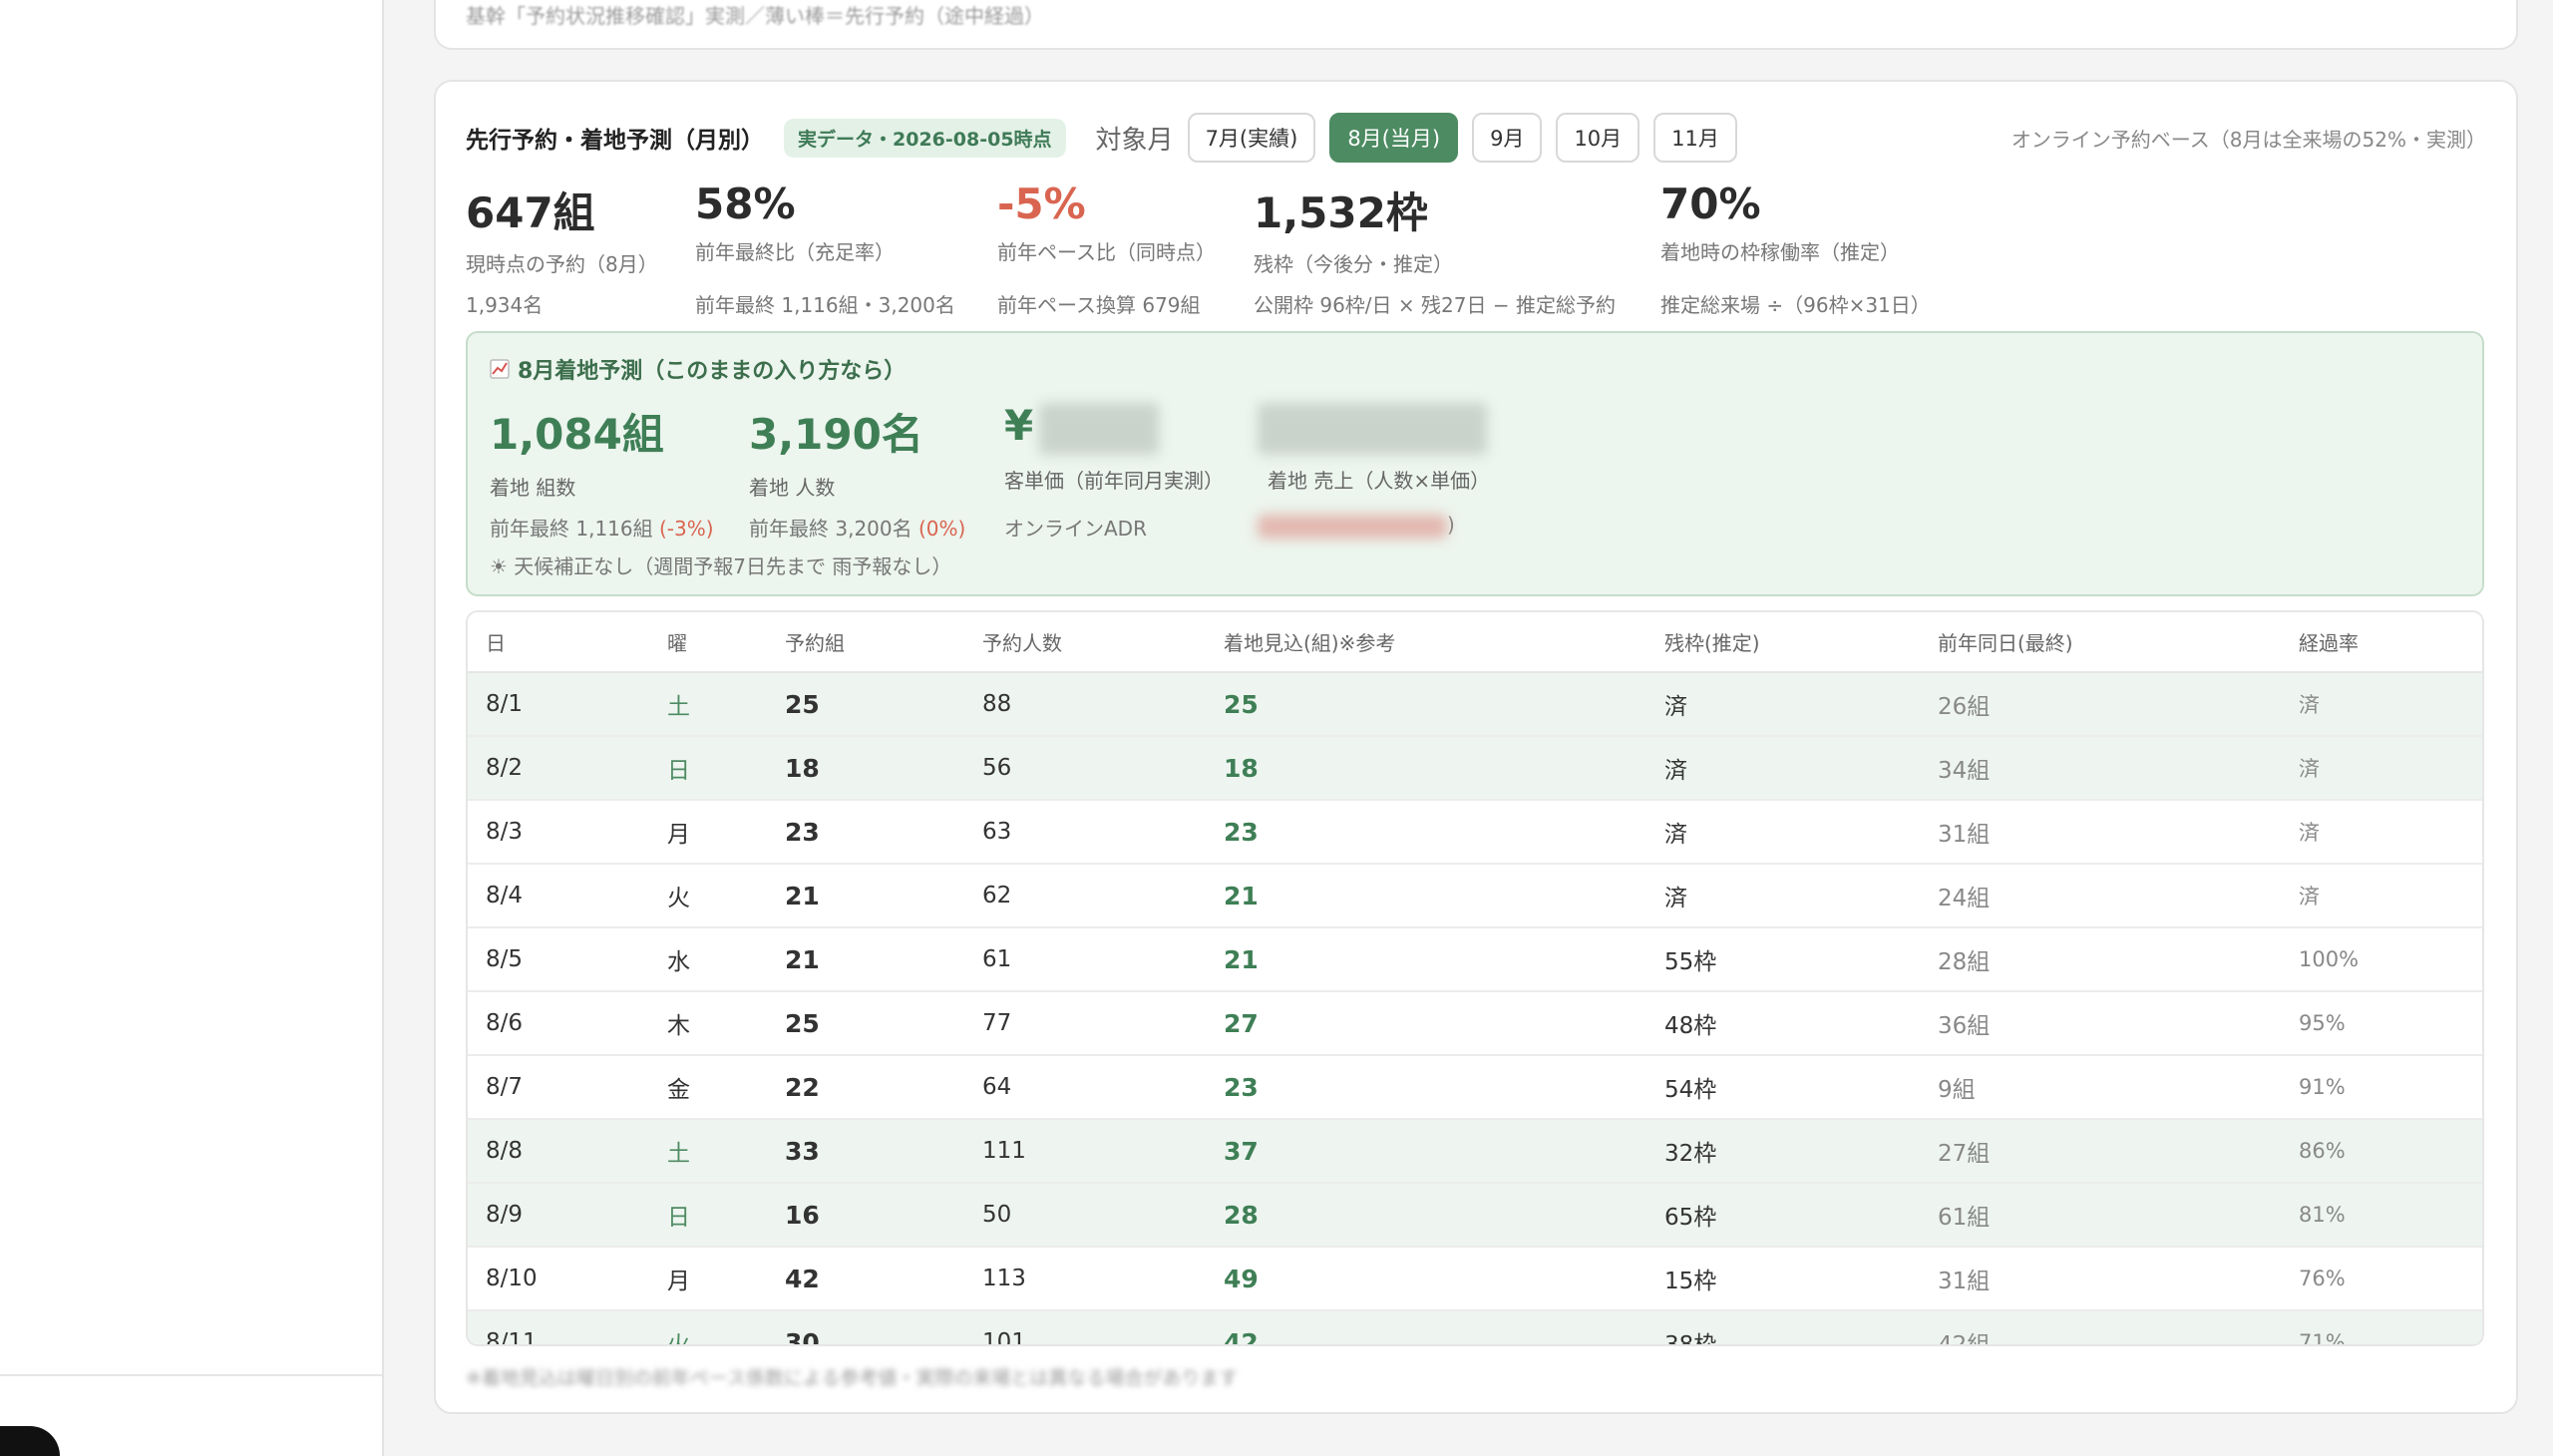 Image resolution: width=2553 pixels, height=1456 pixels. I want to click on cell-reserved-groups: 16, so click(866, 1215).